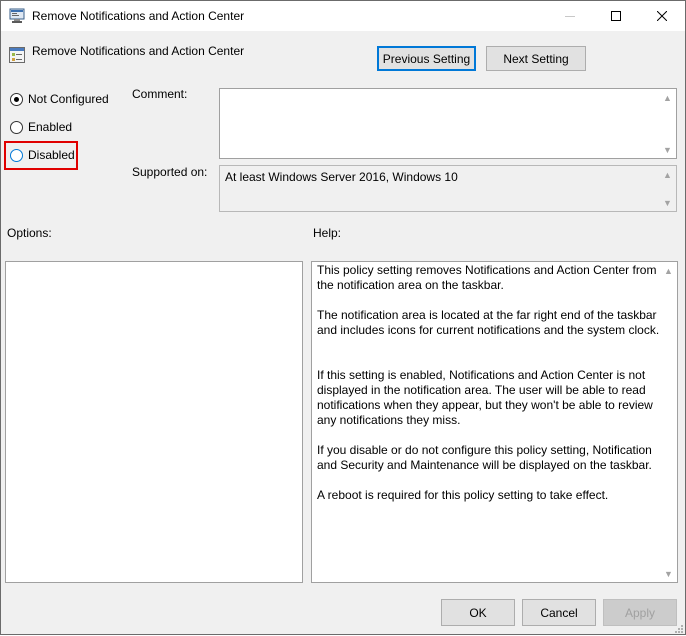 The height and width of the screenshot is (636, 686). Describe the element at coordinates (170, 172) in the screenshot. I see `supported-on-label: Supported on:` at that location.